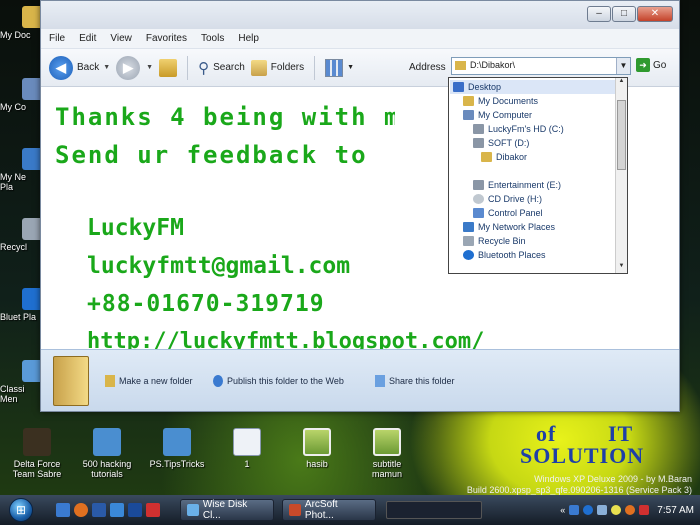  What do you see at coordinates (655, 14) in the screenshot?
I see `close-button: ✕` at bounding box center [655, 14].